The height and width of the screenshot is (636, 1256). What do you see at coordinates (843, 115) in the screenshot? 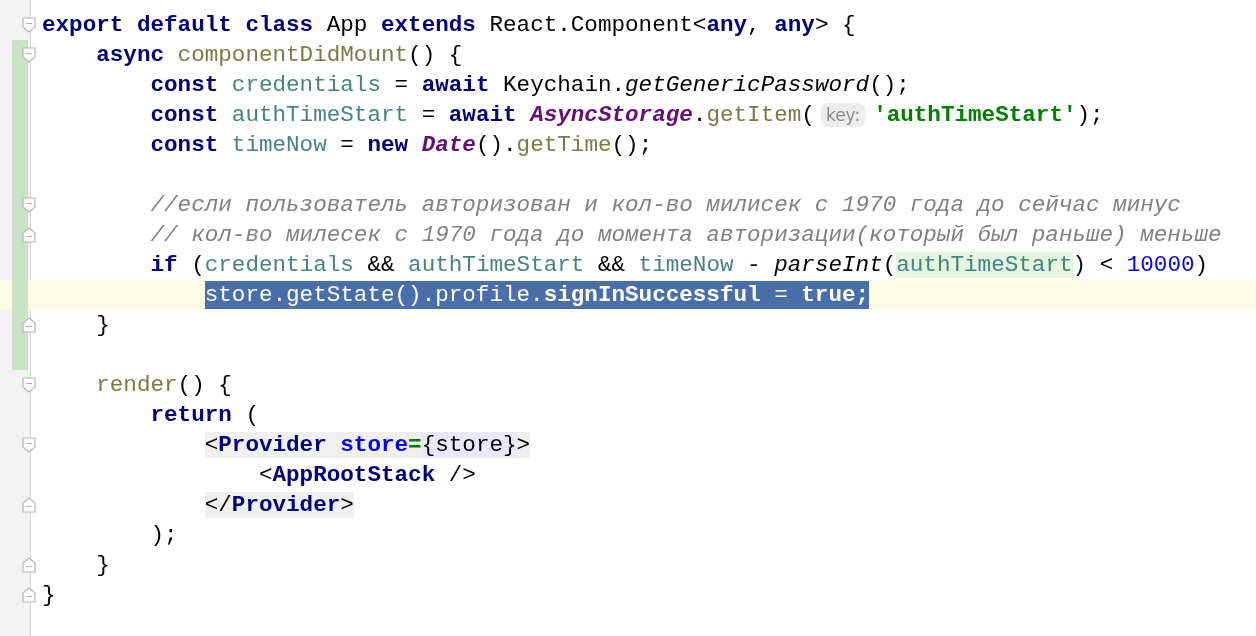
I see `parameter-hint: key:` at bounding box center [843, 115].